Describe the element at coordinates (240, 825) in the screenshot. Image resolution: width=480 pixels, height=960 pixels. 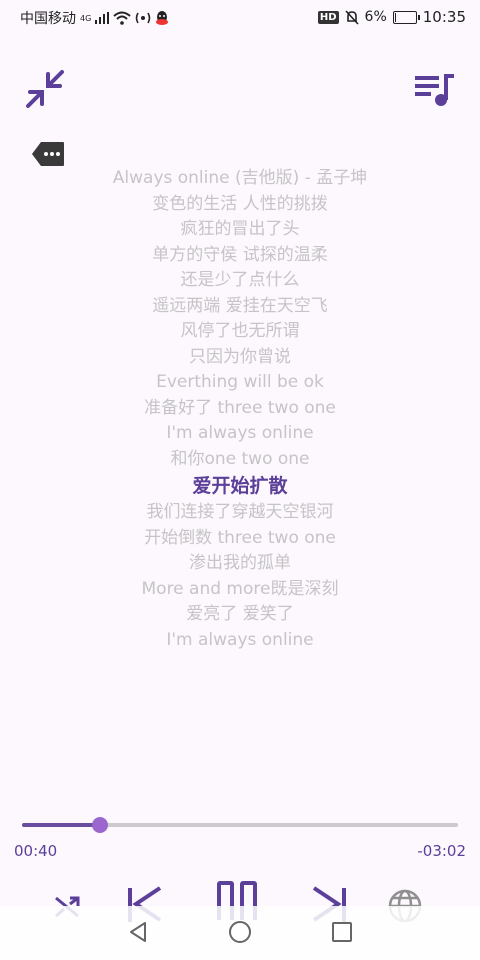
I see `seek-bar` at that location.